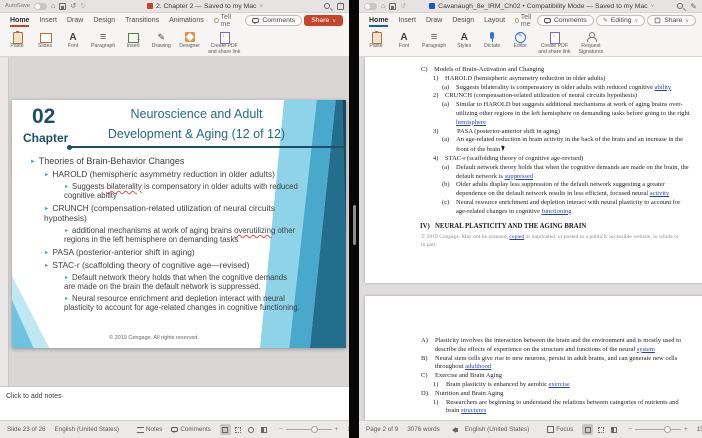 The width and height of the screenshot is (702, 438). Describe the element at coordinates (492, 40) in the screenshot. I see `dictate-ribbon-button: Dictate` at that location.